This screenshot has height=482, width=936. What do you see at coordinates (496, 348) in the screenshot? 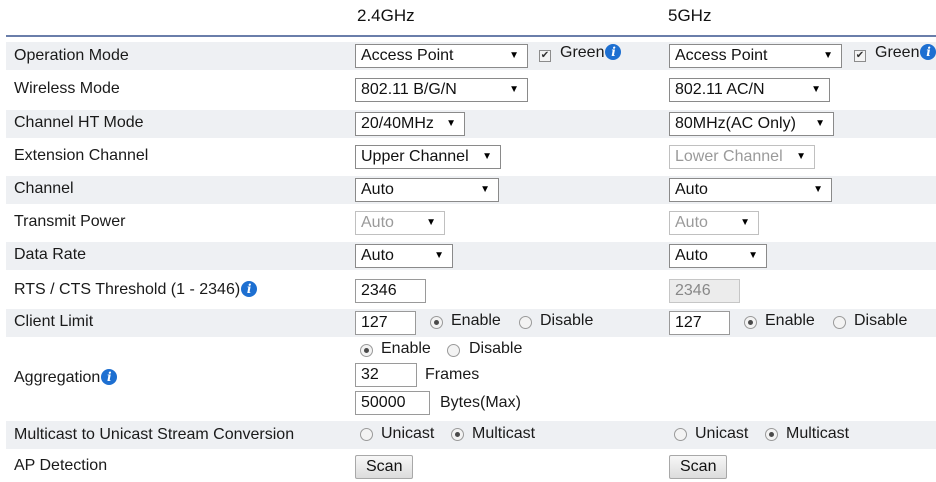
I see `aggregation-disable-label: Disable` at bounding box center [496, 348].